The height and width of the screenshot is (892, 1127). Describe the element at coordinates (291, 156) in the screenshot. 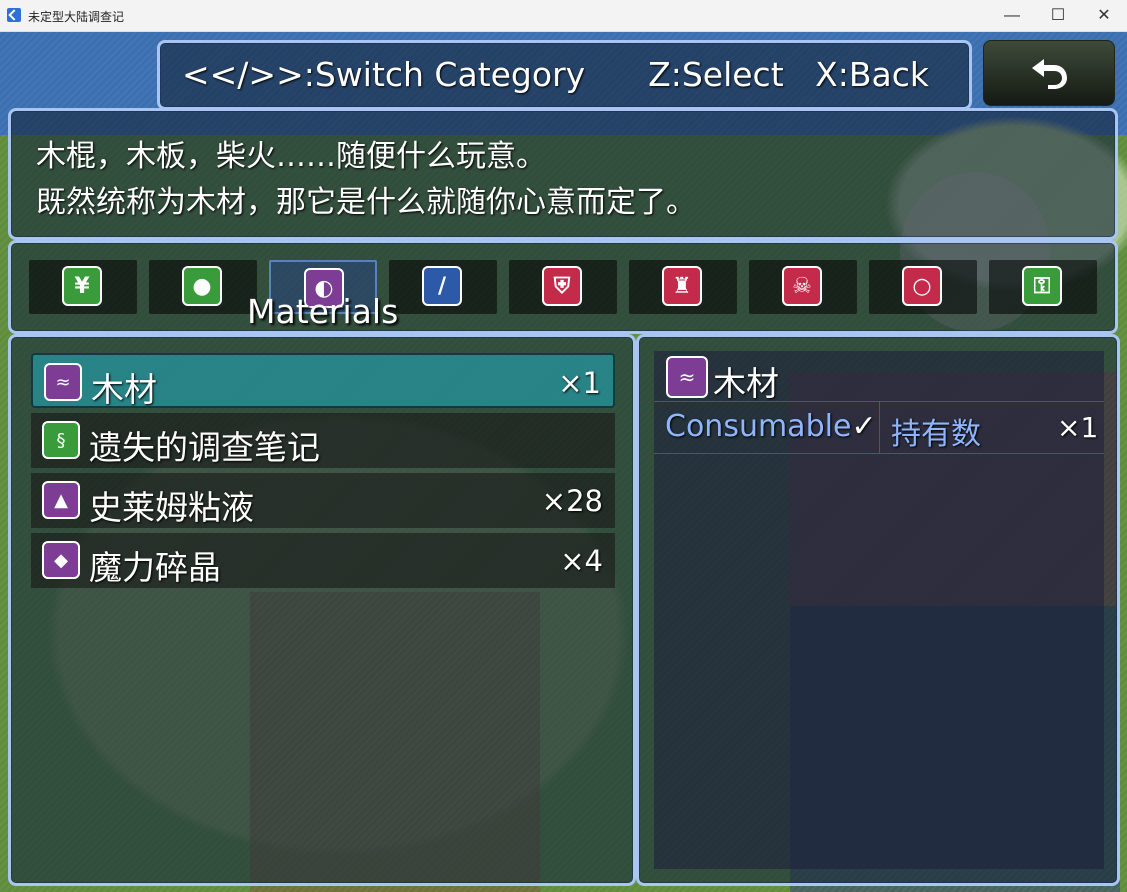

I see `description-line-1: 木棍，木板，柴火……随便什么玩意。` at that location.